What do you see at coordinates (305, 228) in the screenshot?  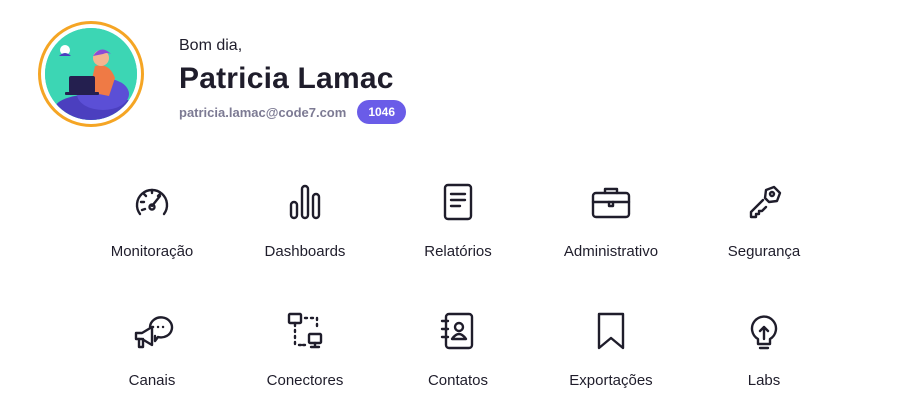 I see `menu-item-dashboards: Dashboards` at bounding box center [305, 228].